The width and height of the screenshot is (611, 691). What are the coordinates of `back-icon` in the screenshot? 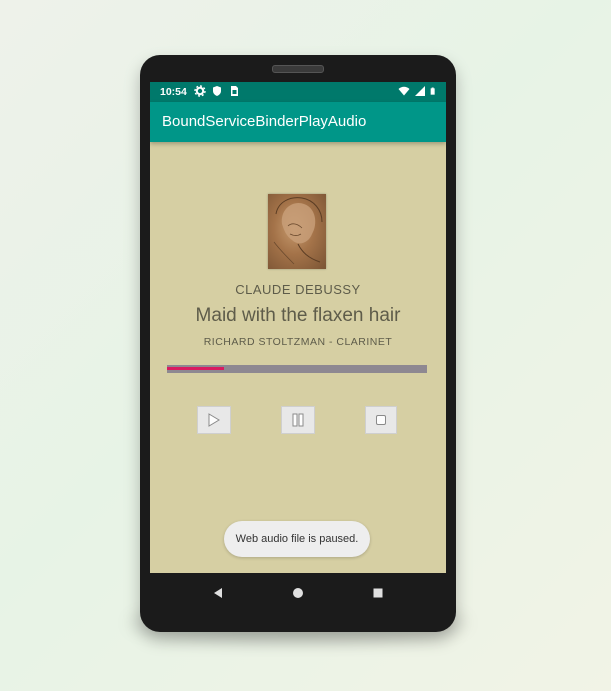 It's located at (218, 593).